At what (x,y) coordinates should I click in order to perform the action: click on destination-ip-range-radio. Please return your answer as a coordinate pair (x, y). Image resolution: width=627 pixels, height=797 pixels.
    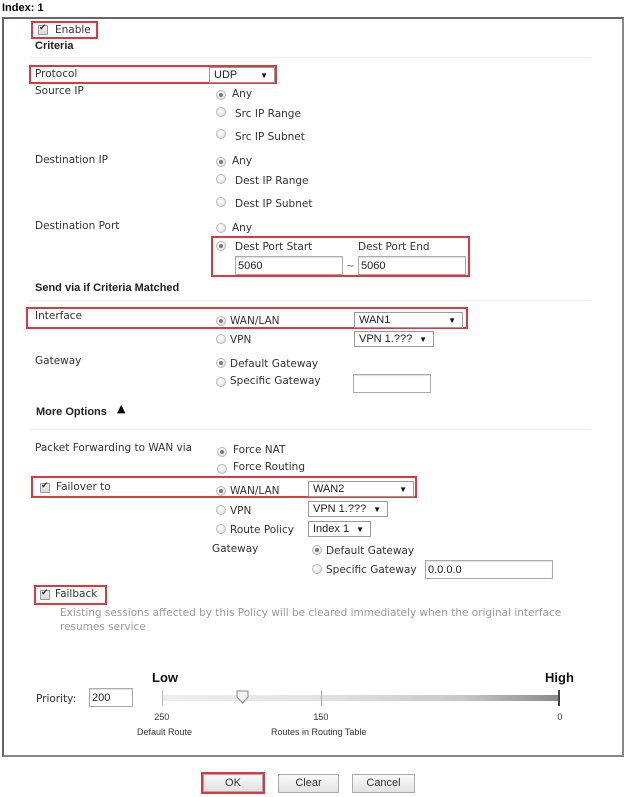
    Looking at the image, I should click on (221, 179).